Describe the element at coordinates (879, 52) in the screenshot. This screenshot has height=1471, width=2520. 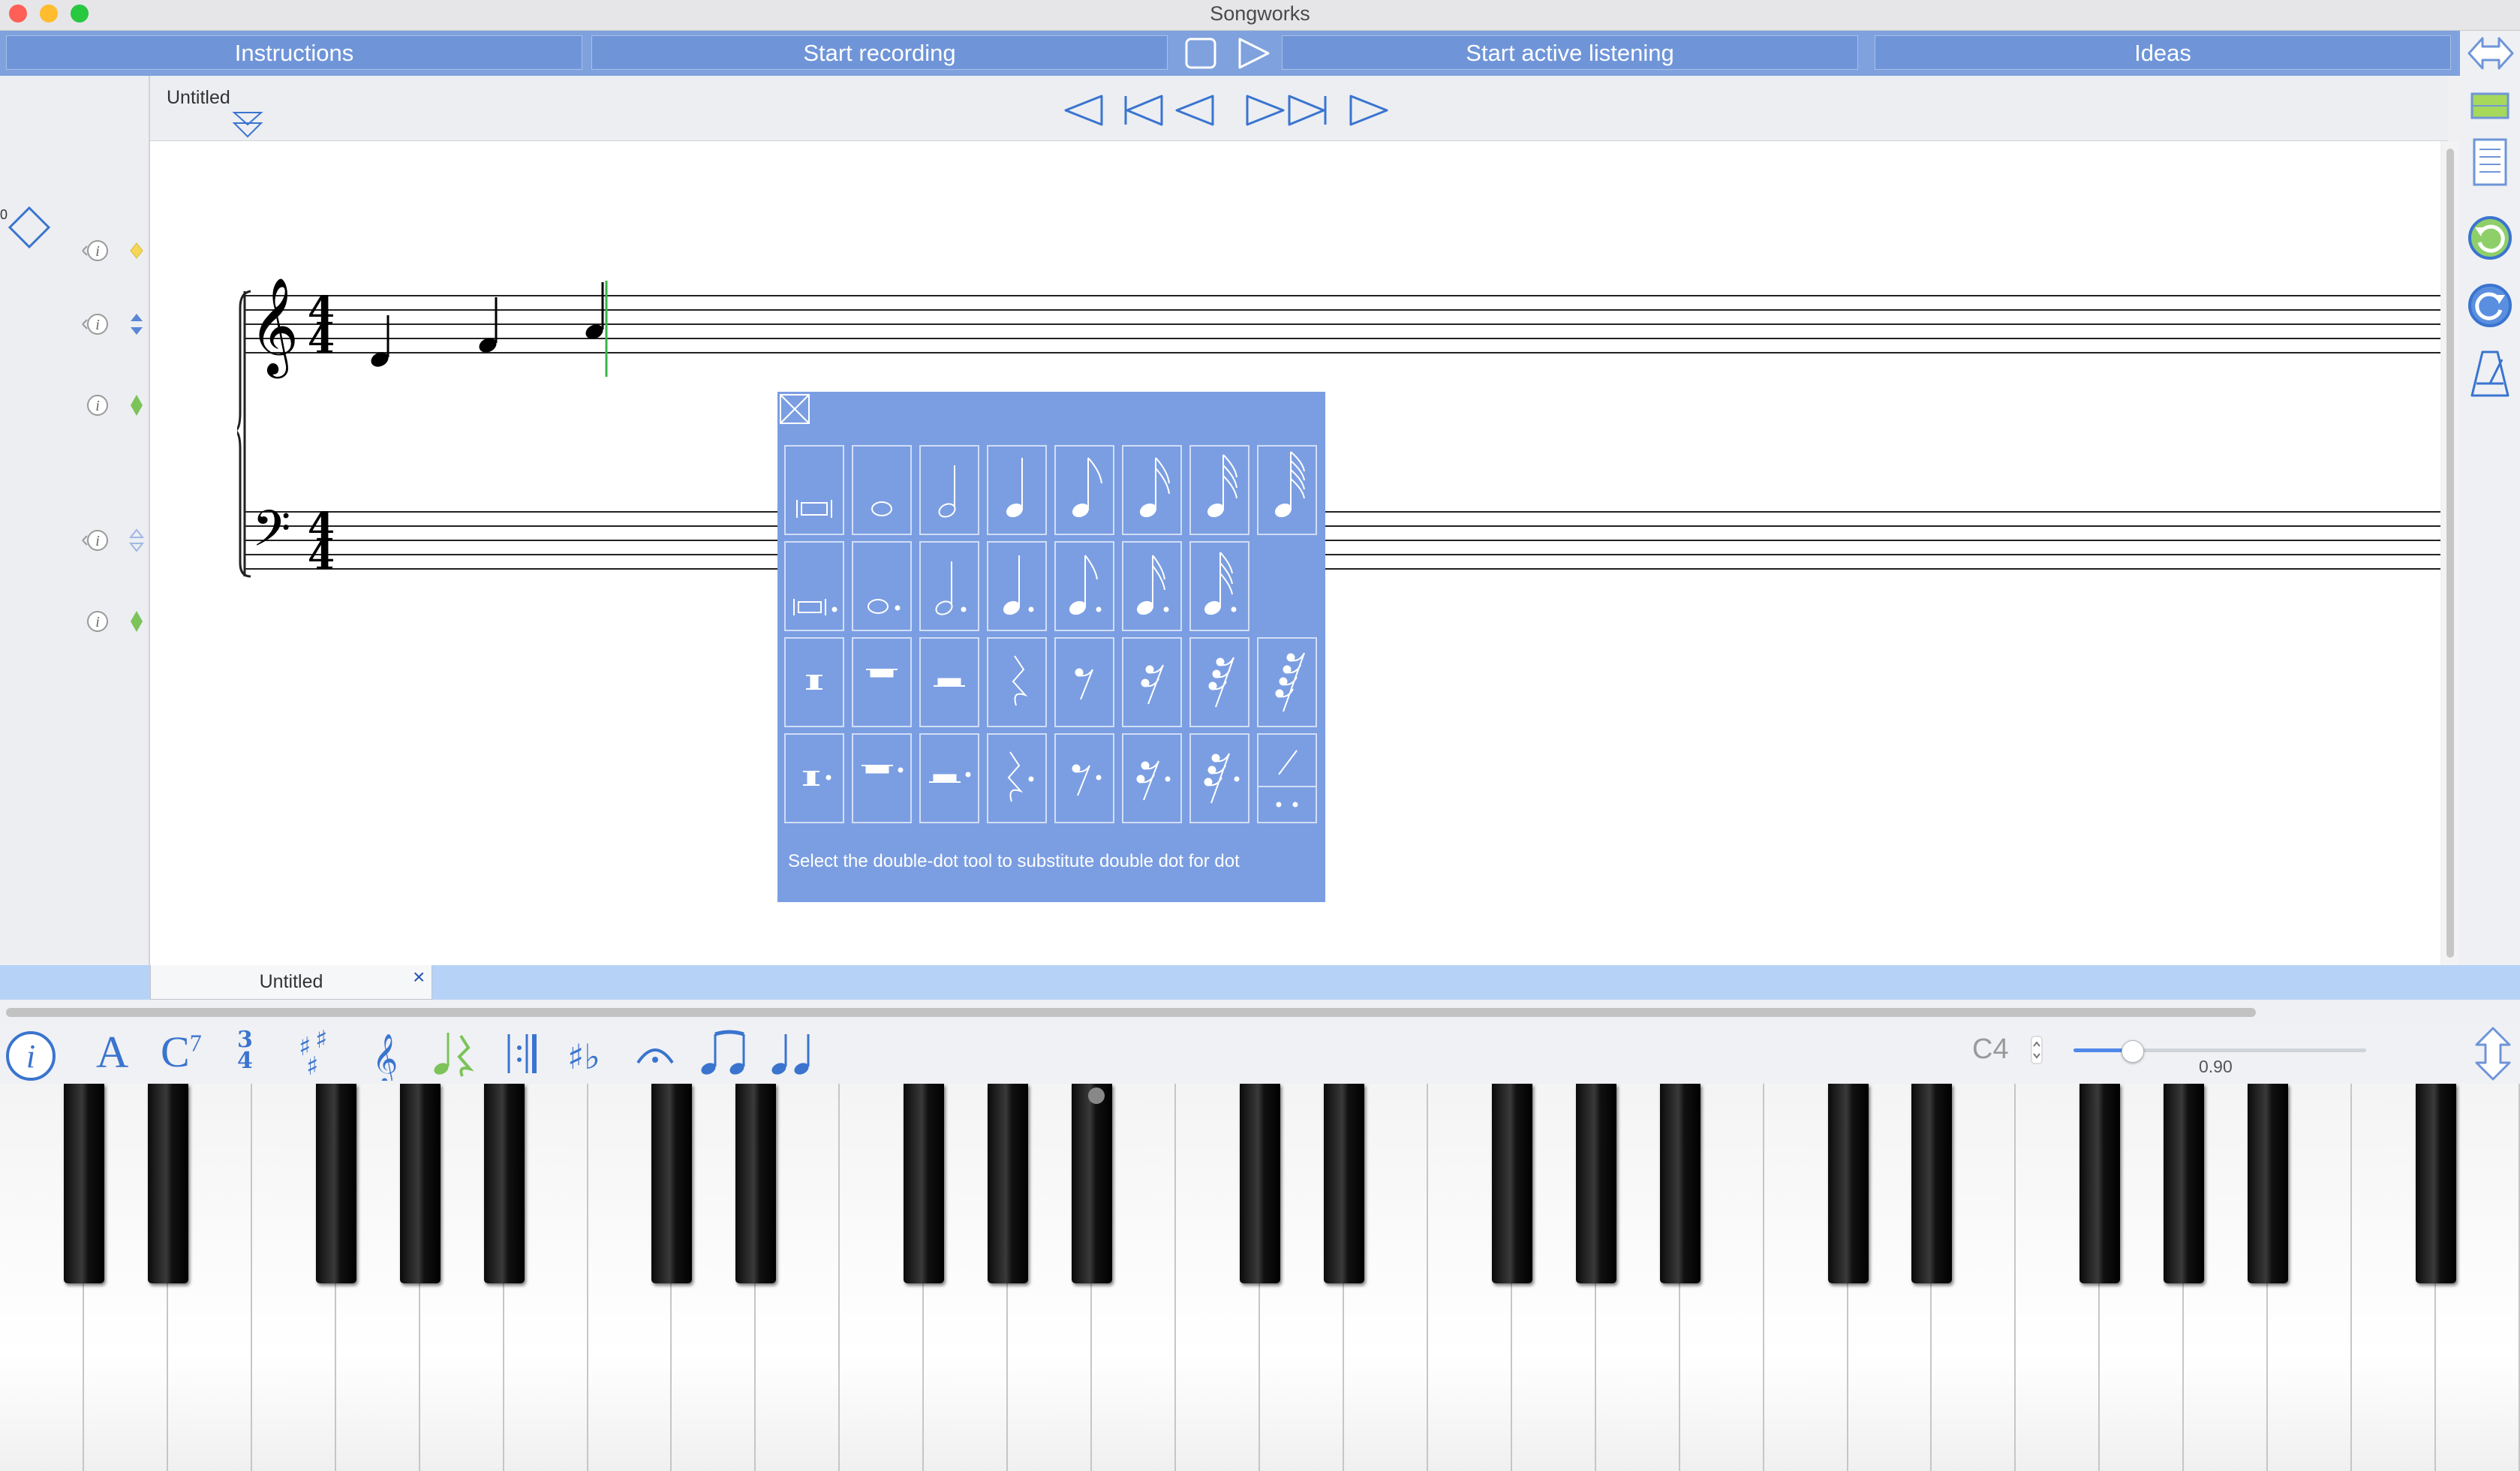
I see `start-recording-button: Start recording` at that location.